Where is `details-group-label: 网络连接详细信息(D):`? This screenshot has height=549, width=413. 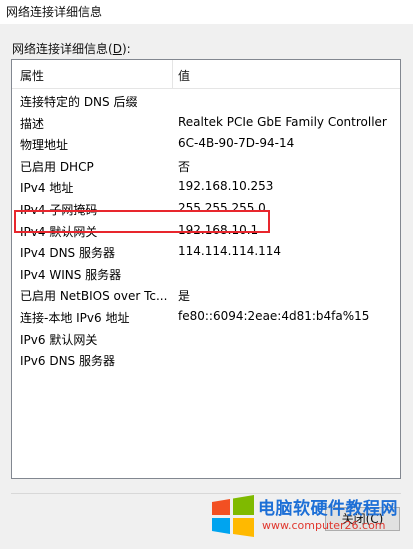 details-group-label: 网络连接详细信息(D): is located at coordinates (71, 48).